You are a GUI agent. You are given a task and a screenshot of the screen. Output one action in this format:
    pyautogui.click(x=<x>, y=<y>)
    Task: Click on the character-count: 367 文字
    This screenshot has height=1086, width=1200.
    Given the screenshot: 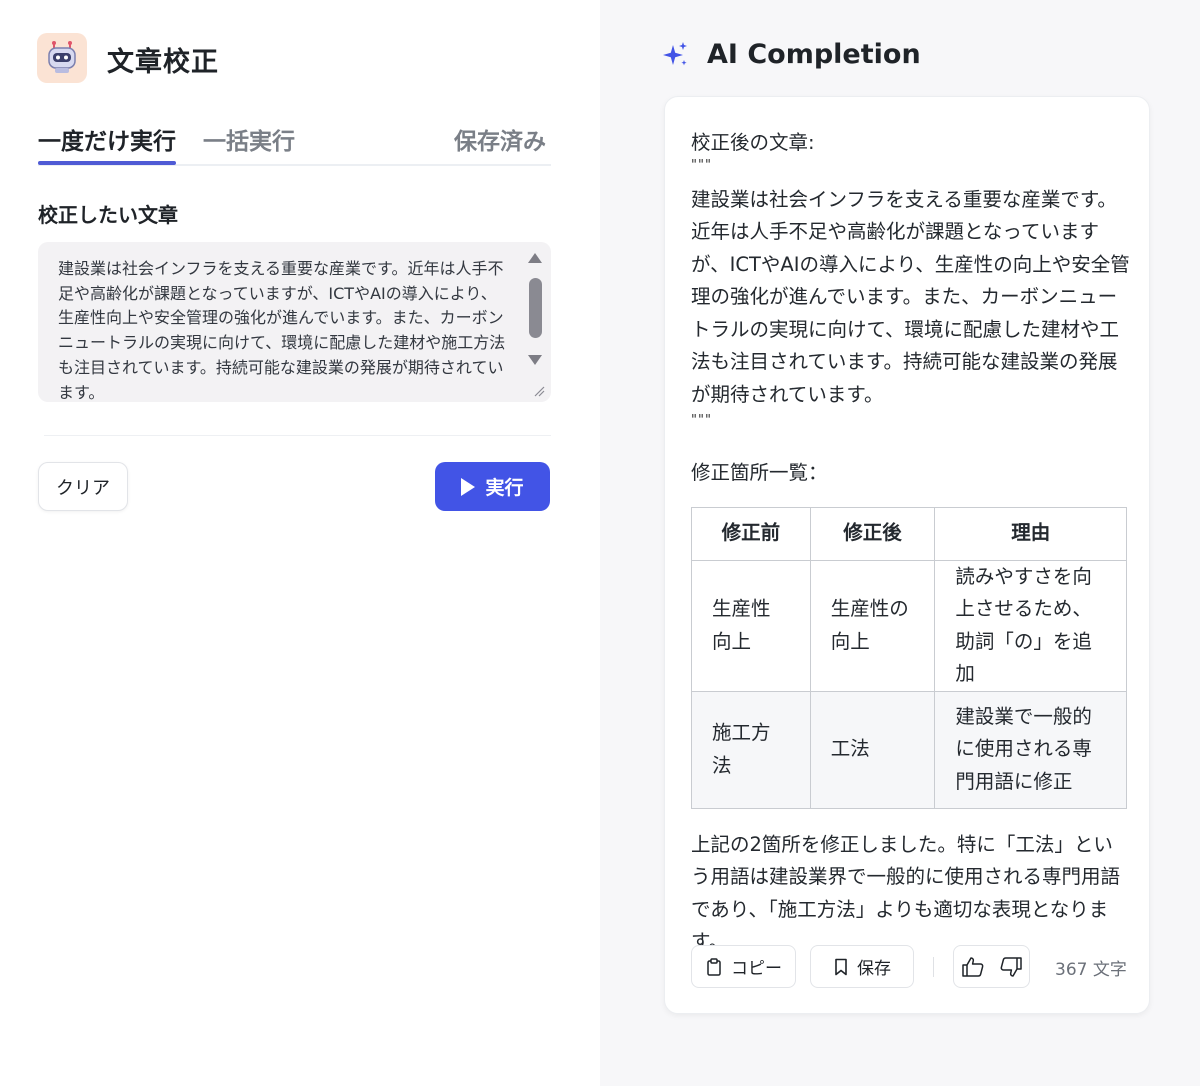 What is the action you would take?
    pyautogui.click(x=1091, y=970)
    